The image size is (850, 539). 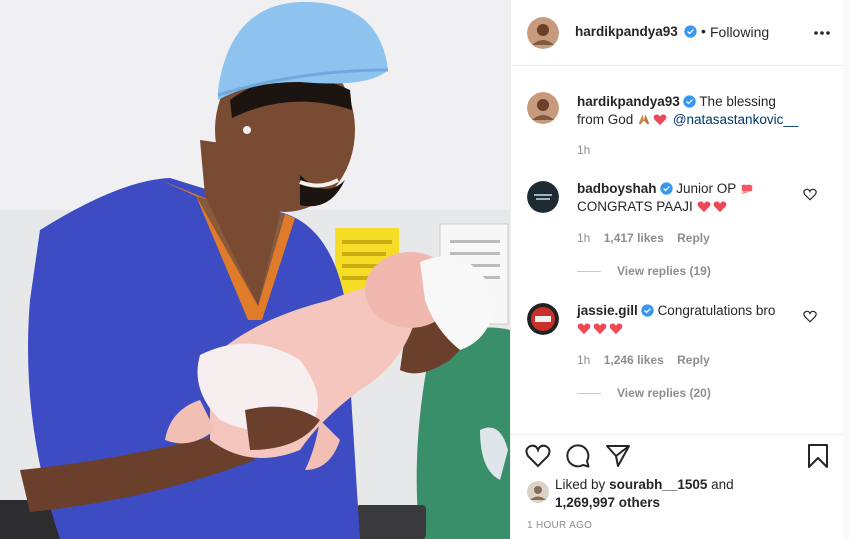 I want to click on comment-text-line1: Junior OP, so click(x=706, y=188).